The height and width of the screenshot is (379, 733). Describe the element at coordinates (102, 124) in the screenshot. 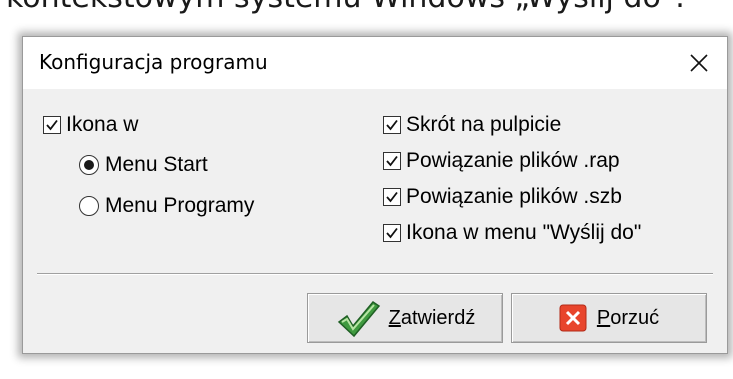

I see `ikona-w-label: Ikona w` at that location.